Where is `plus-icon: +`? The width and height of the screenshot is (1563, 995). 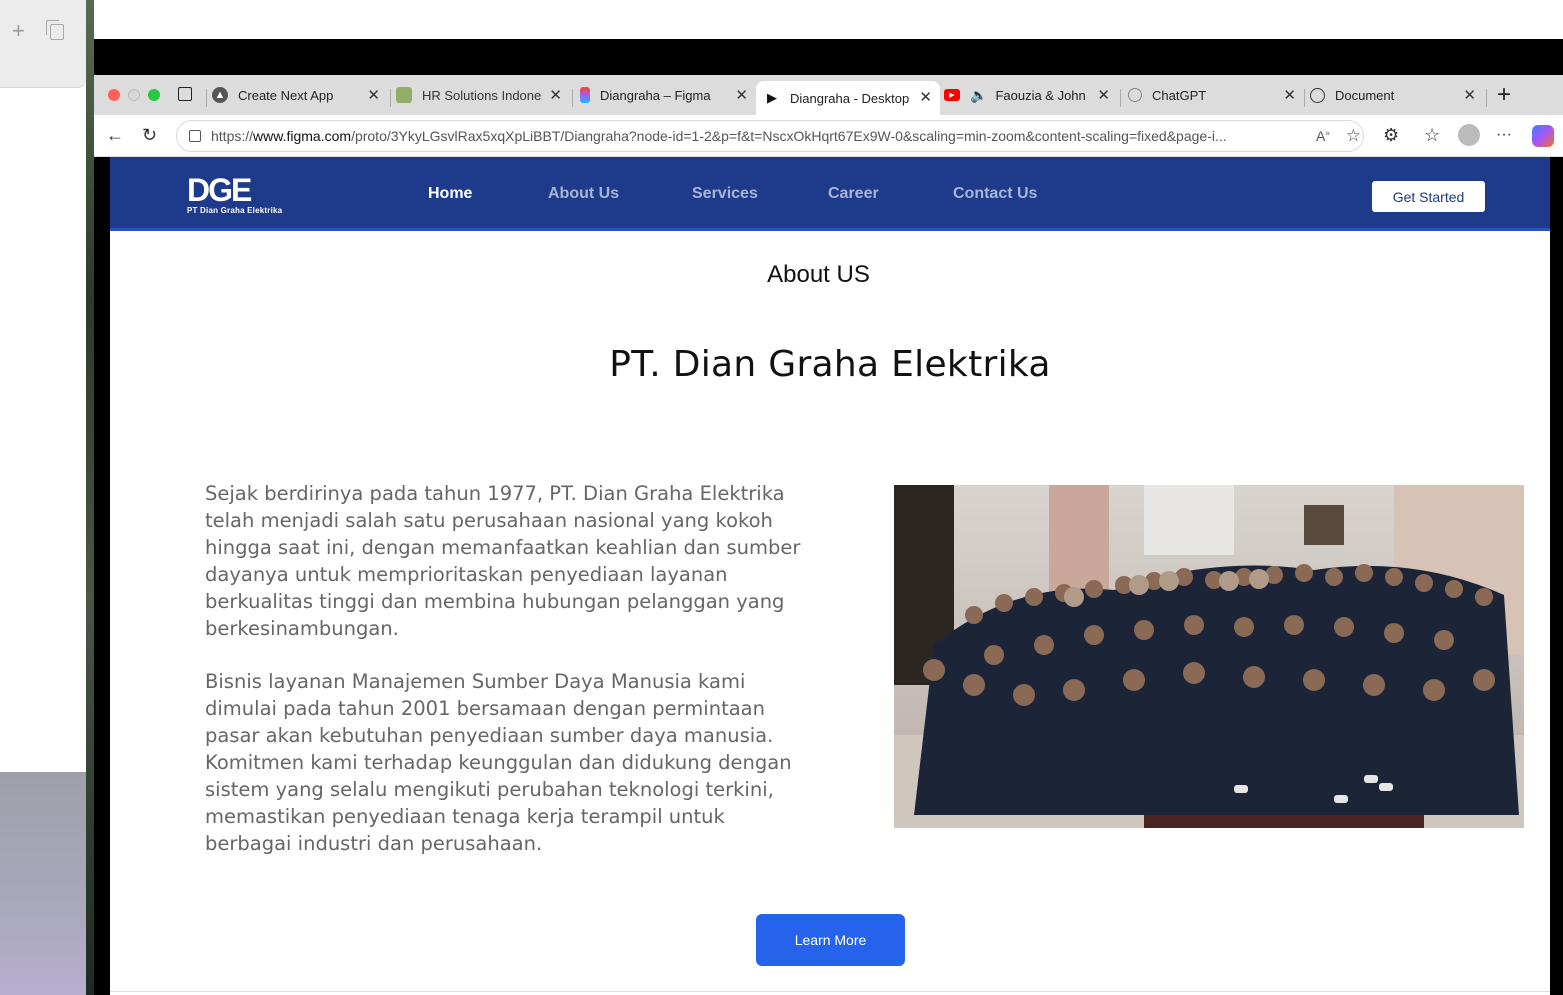
plus-icon: + is located at coordinates (18, 31).